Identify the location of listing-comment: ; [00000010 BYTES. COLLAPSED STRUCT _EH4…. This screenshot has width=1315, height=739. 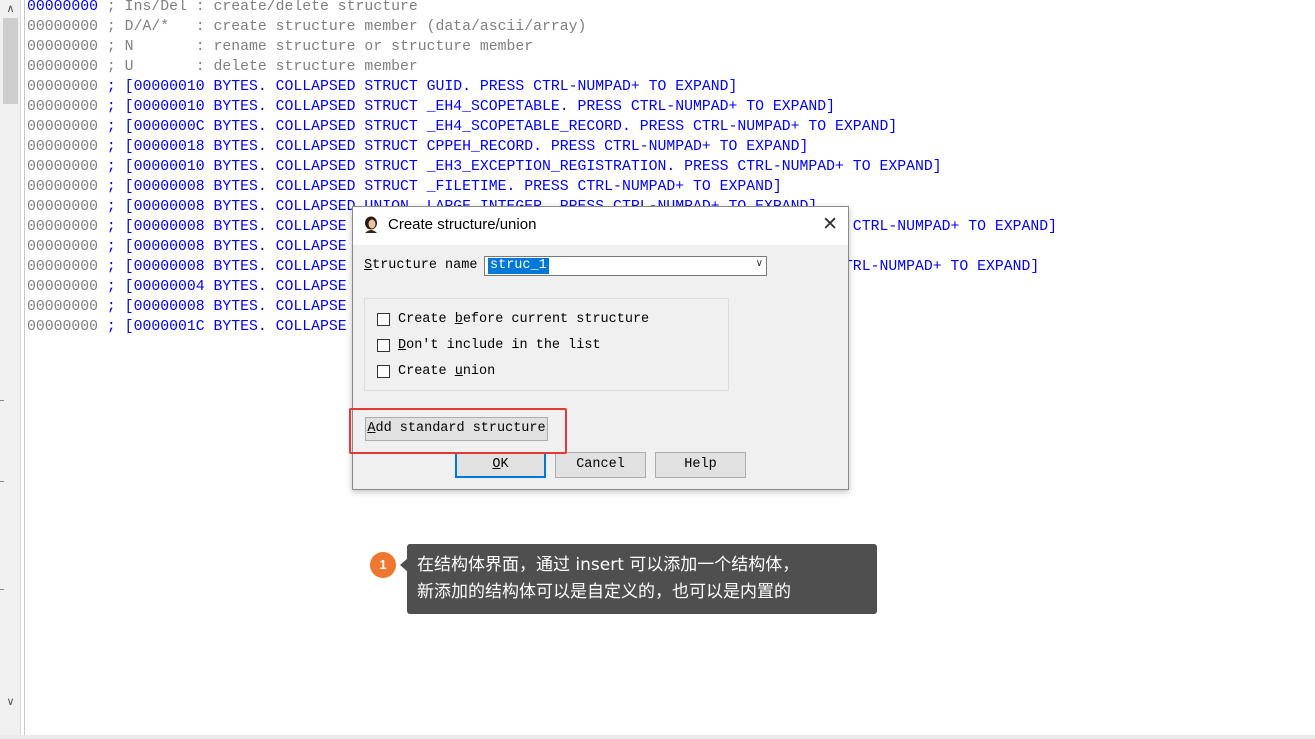
(467, 107).